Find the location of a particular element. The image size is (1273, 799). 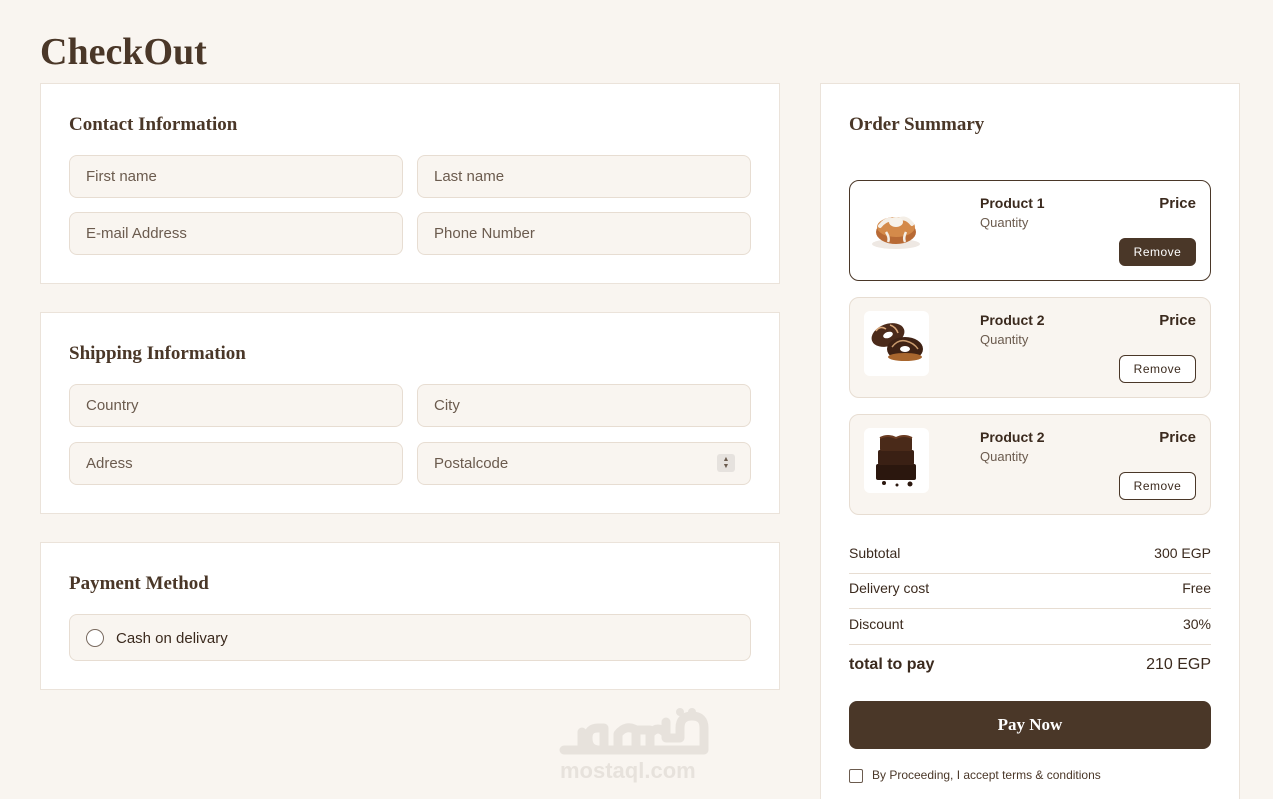

delivery-row: Delivery cost Free is located at coordinates (1030, 591).